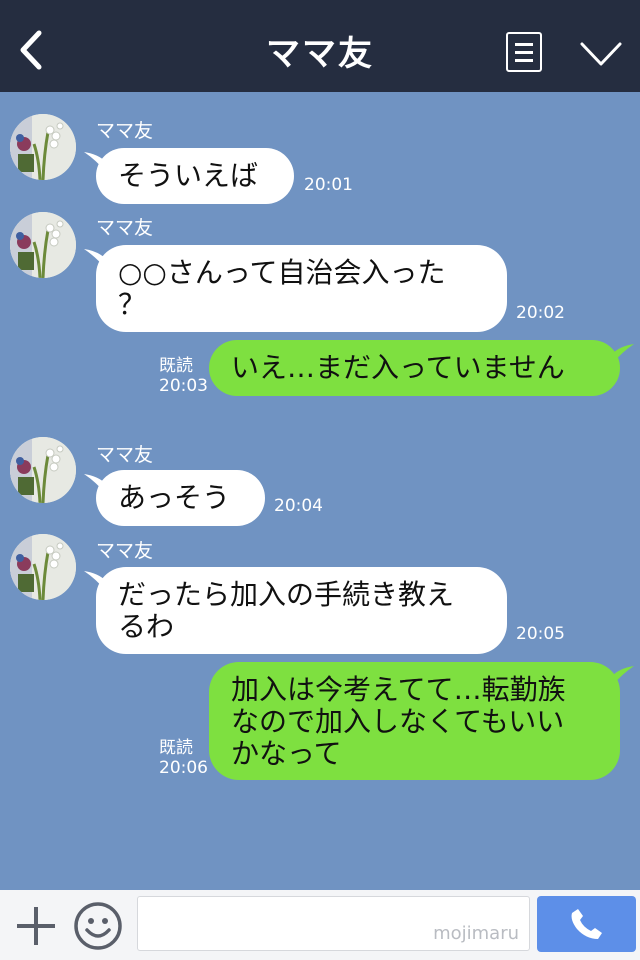 This screenshot has width=640, height=960. I want to click on message-line: いえ…まだ入っていません, so click(398, 367).